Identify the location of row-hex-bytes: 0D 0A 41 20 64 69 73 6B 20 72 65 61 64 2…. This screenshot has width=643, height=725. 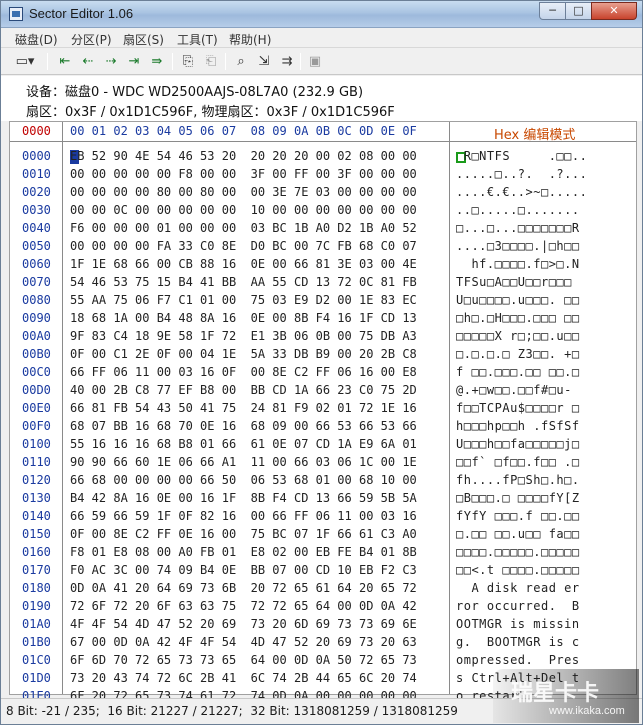
(243, 588).